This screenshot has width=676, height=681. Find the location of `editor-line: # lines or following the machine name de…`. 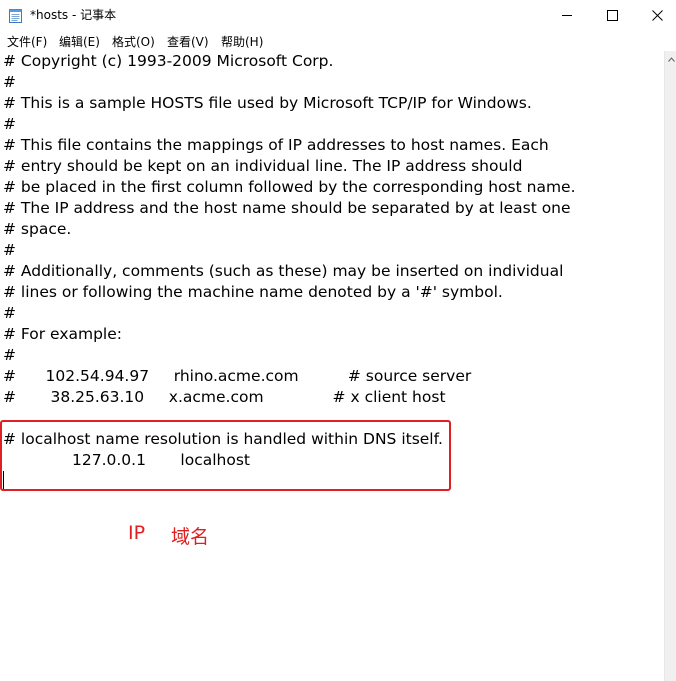

editor-line: # lines or following the machine name de… is located at coordinates (253, 292).